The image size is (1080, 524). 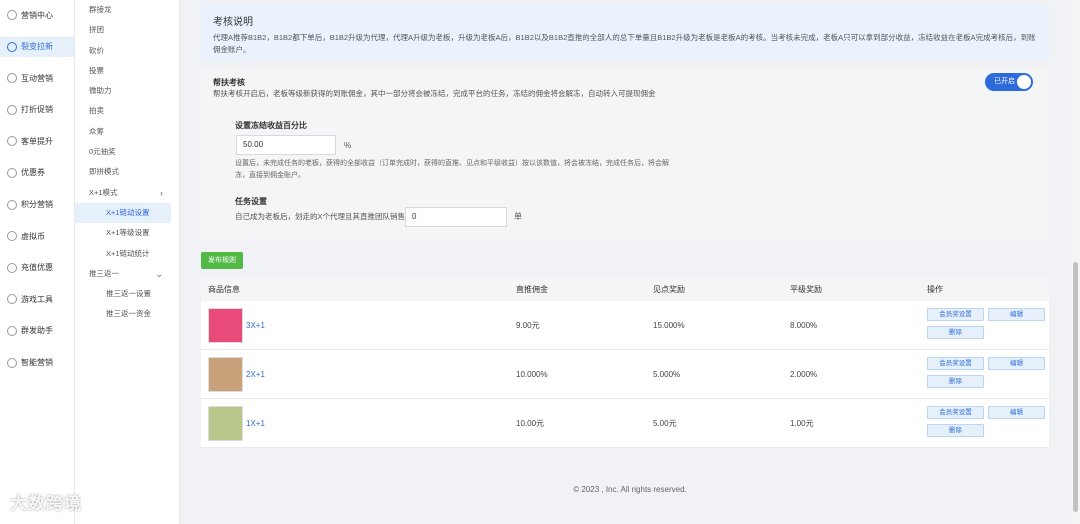 I want to click on nav-item-2: 互动营销, so click(x=37, y=78).